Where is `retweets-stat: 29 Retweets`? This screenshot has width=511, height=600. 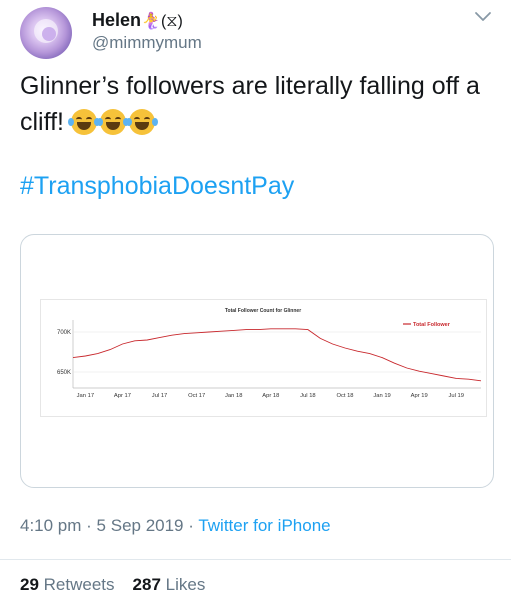
retweets-stat: 29 Retweets is located at coordinates (67, 584).